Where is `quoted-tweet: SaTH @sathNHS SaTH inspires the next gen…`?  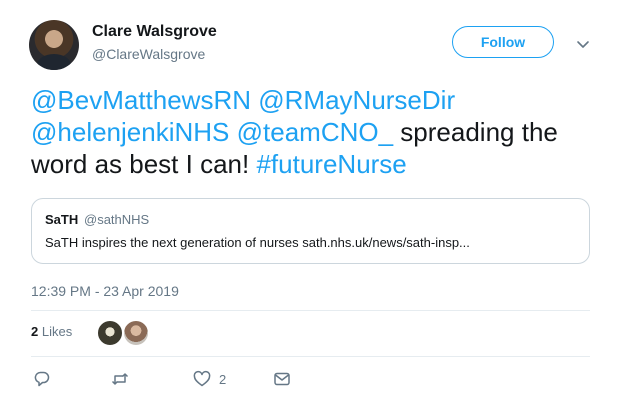 quoted-tweet: SaTH @sathNHS SaTH inspires the next gen… is located at coordinates (310, 231).